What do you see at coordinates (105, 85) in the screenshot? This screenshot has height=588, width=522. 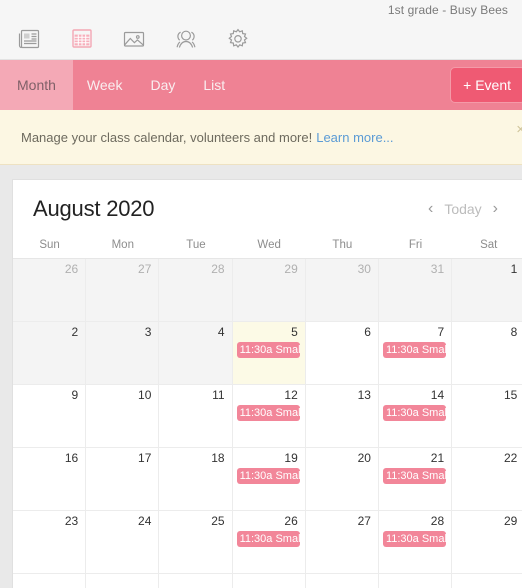 I see `tab-week: Week` at bounding box center [105, 85].